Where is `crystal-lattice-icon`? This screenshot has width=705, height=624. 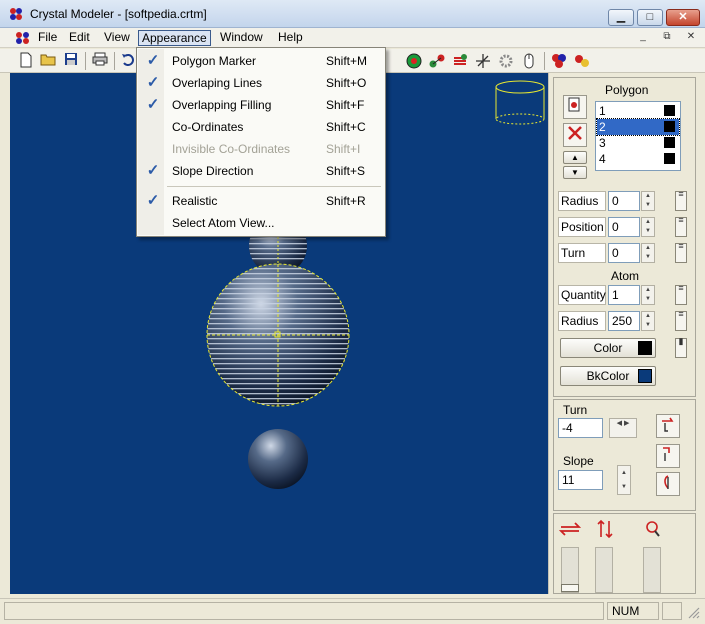 crystal-lattice-icon is located at coordinates (582, 61).